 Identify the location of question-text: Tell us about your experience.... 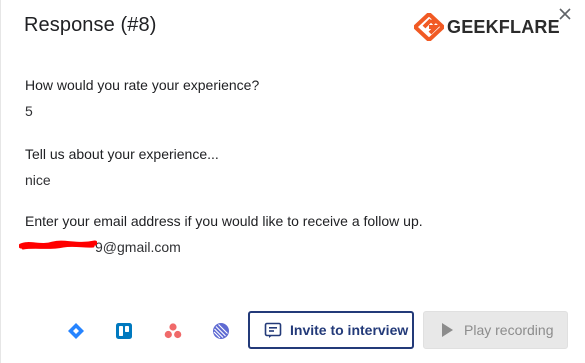
(122, 154).